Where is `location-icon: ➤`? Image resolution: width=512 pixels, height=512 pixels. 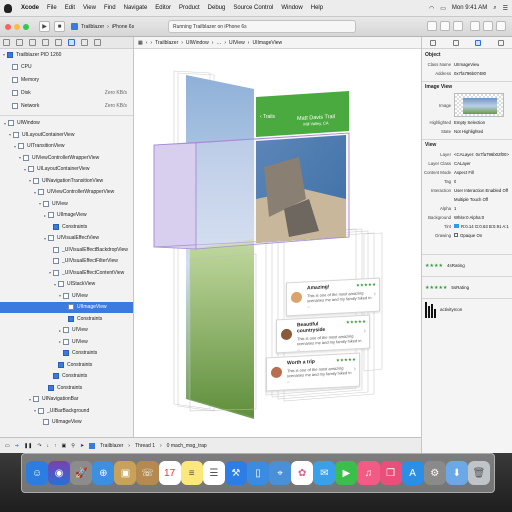 location-icon: ➤ is located at coordinates (82, 446).